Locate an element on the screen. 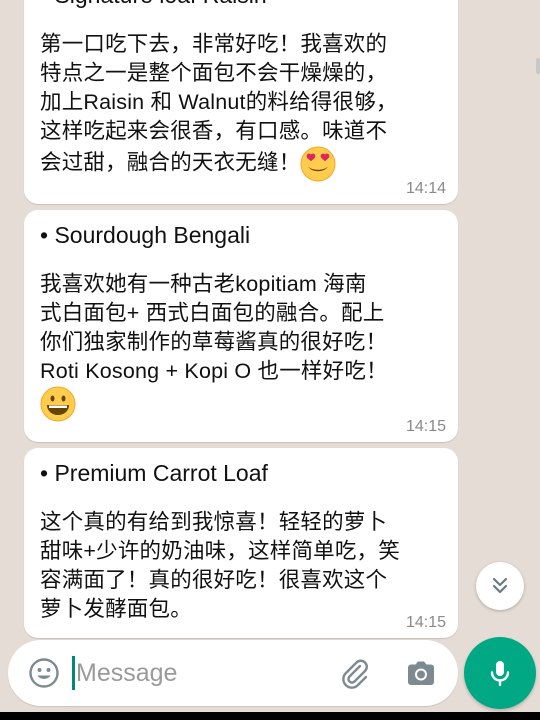 The image size is (540, 720). text-caret is located at coordinates (73, 673).